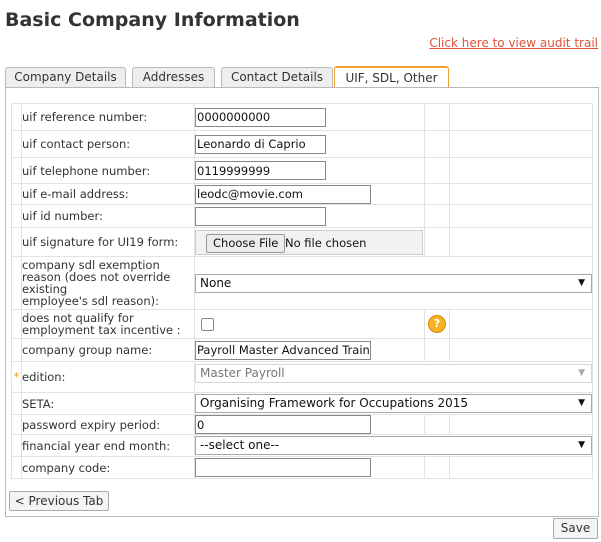 The width and height of the screenshot is (601, 542). What do you see at coordinates (108, 144) in the screenshot?
I see `uif-contact-label: uif contact person:` at bounding box center [108, 144].